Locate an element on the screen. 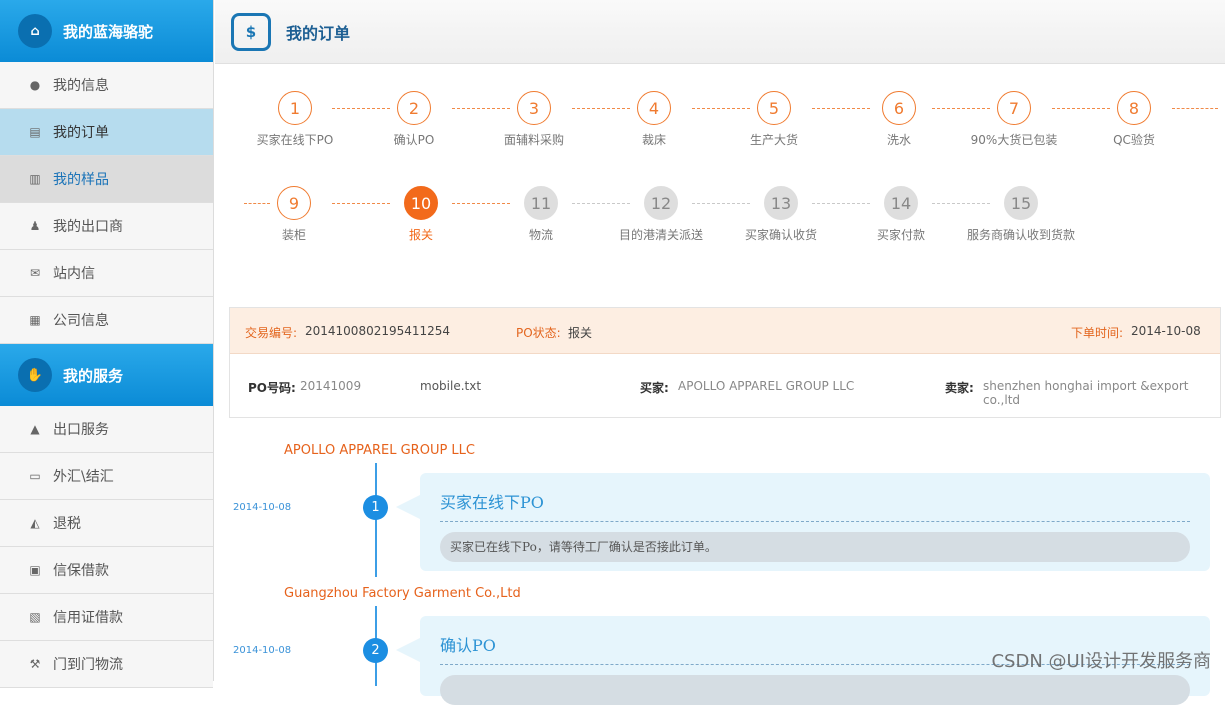 The image size is (1225, 705). sidebar-item-my-samples: ▥ 我的样品 is located at coordinates (106, 179).